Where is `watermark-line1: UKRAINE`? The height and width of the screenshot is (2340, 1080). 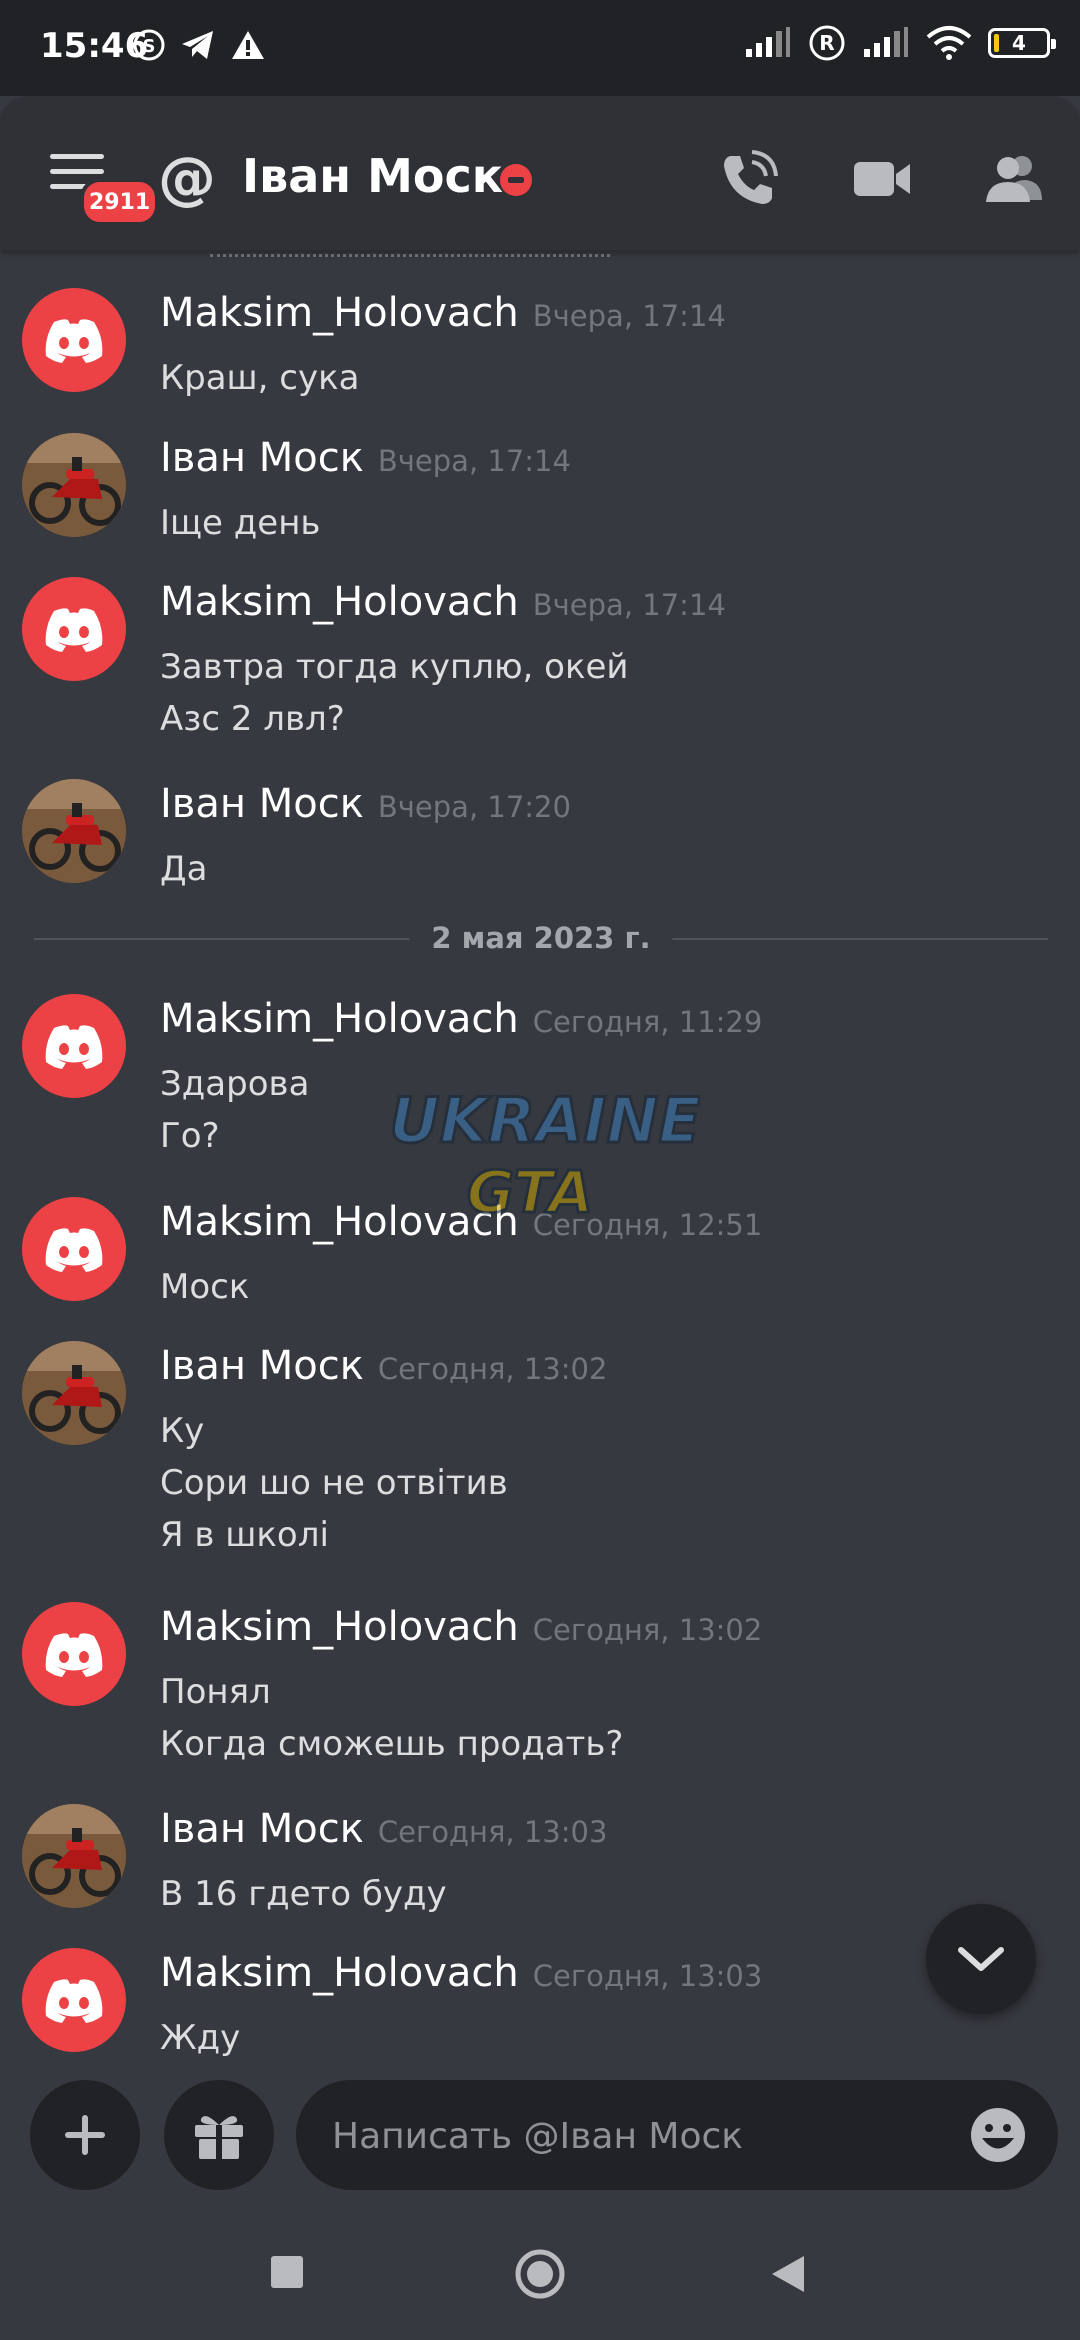 watermark-line1: UKRAINE is located at coordinates (545, 1120).